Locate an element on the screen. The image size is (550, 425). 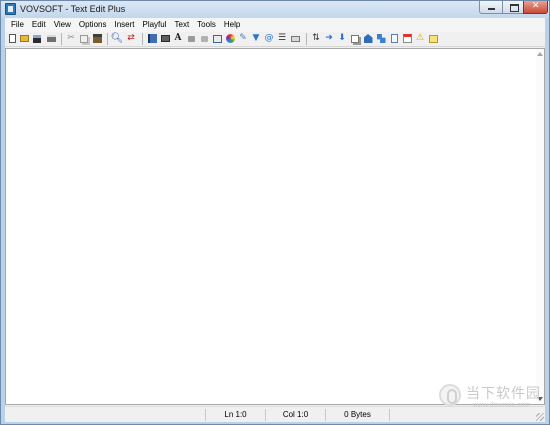
menu-playful: Playful is located at coordinates (154, 25).